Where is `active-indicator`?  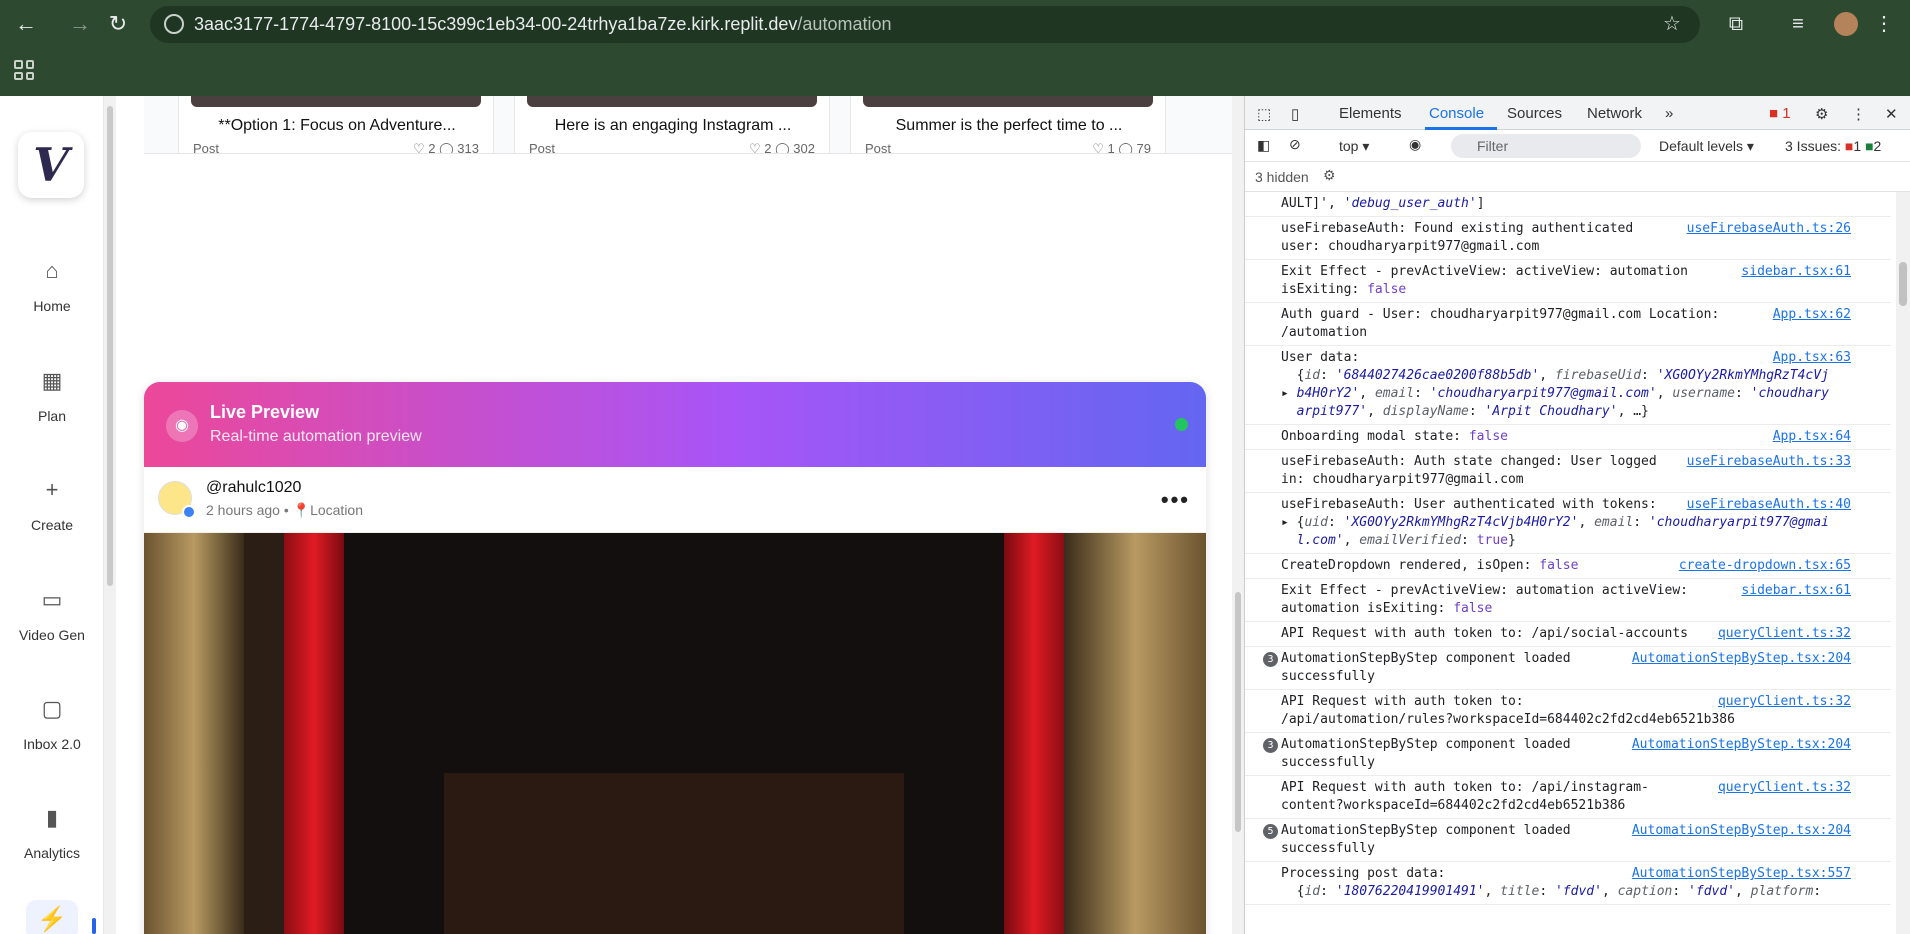
active-indicator is located at coordinates (94, 926).